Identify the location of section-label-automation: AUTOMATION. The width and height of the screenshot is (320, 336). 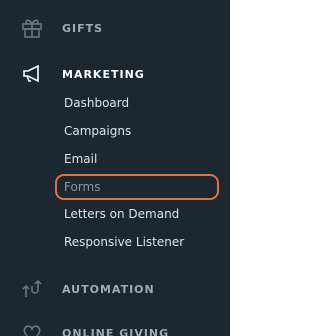
(108, 289).